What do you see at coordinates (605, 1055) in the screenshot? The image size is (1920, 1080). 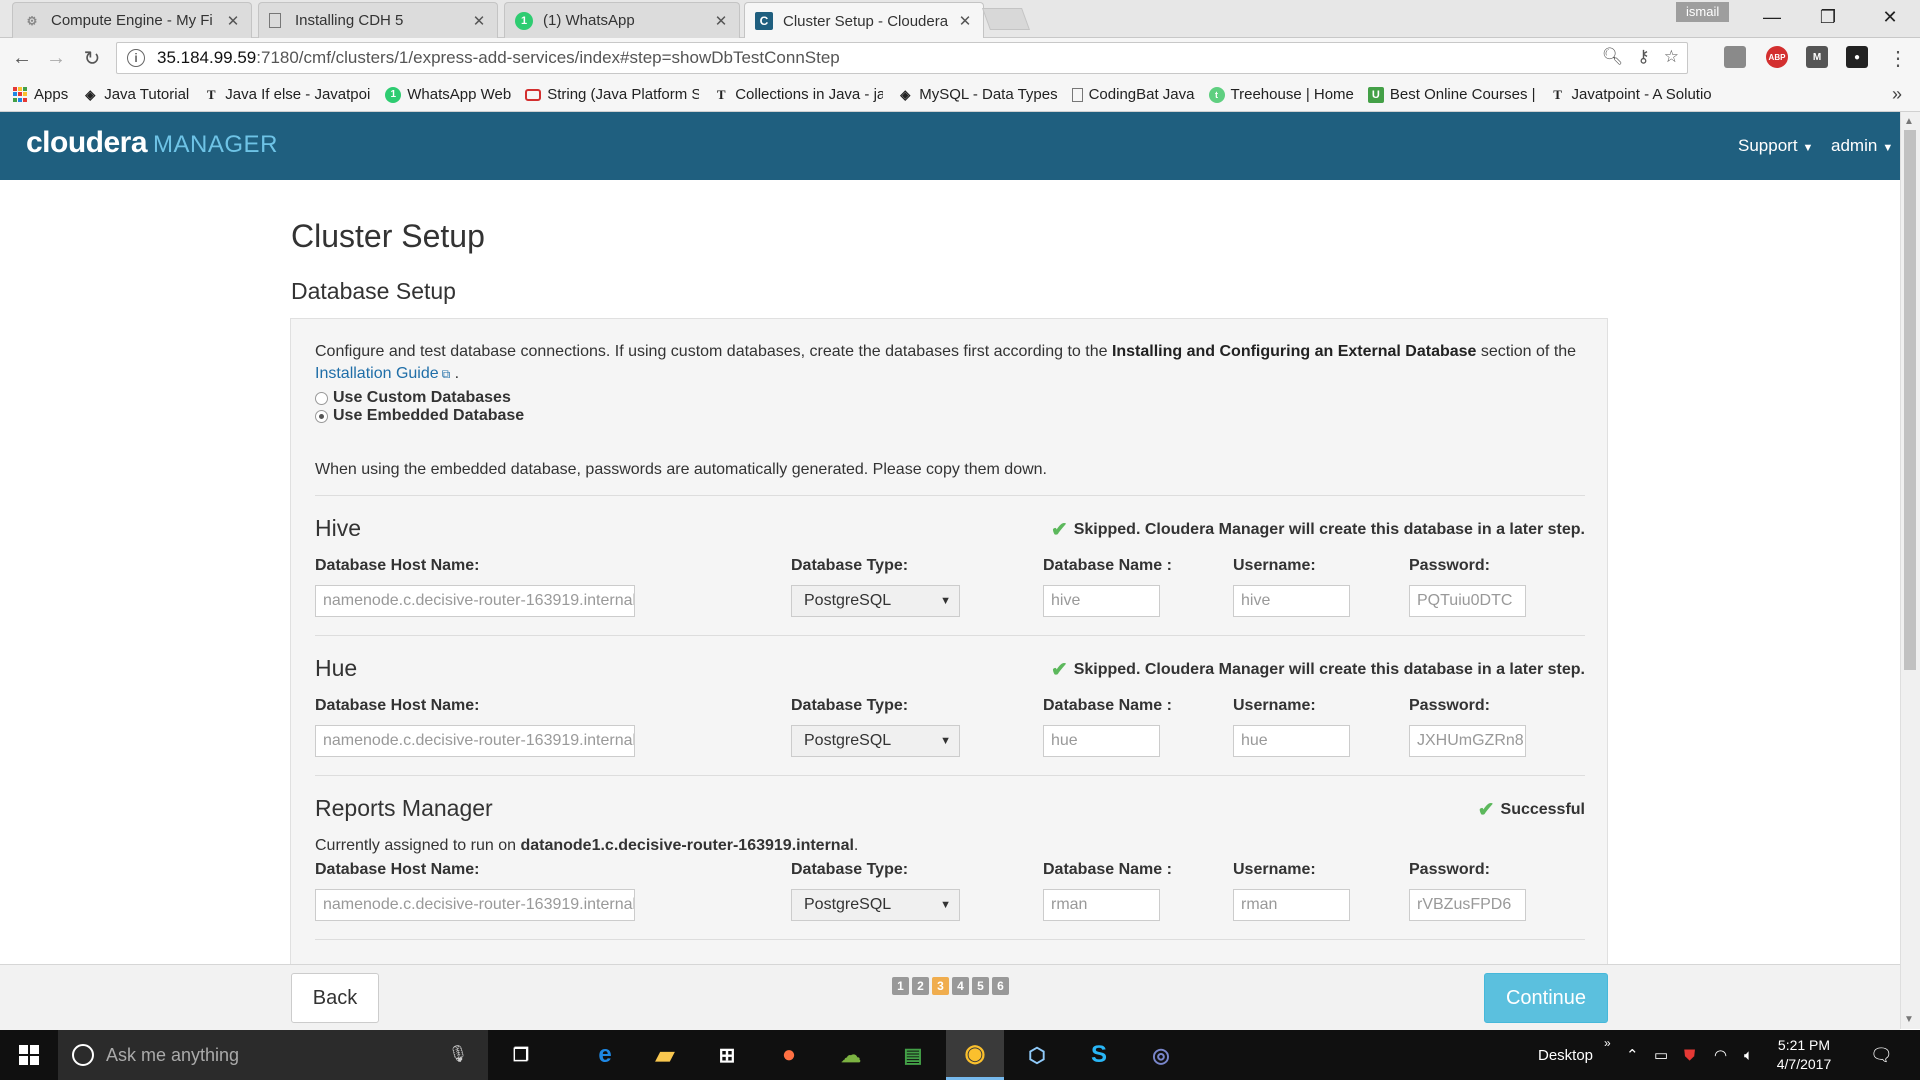 I see `edge-icon: e` at bounding box center [605, 1055].